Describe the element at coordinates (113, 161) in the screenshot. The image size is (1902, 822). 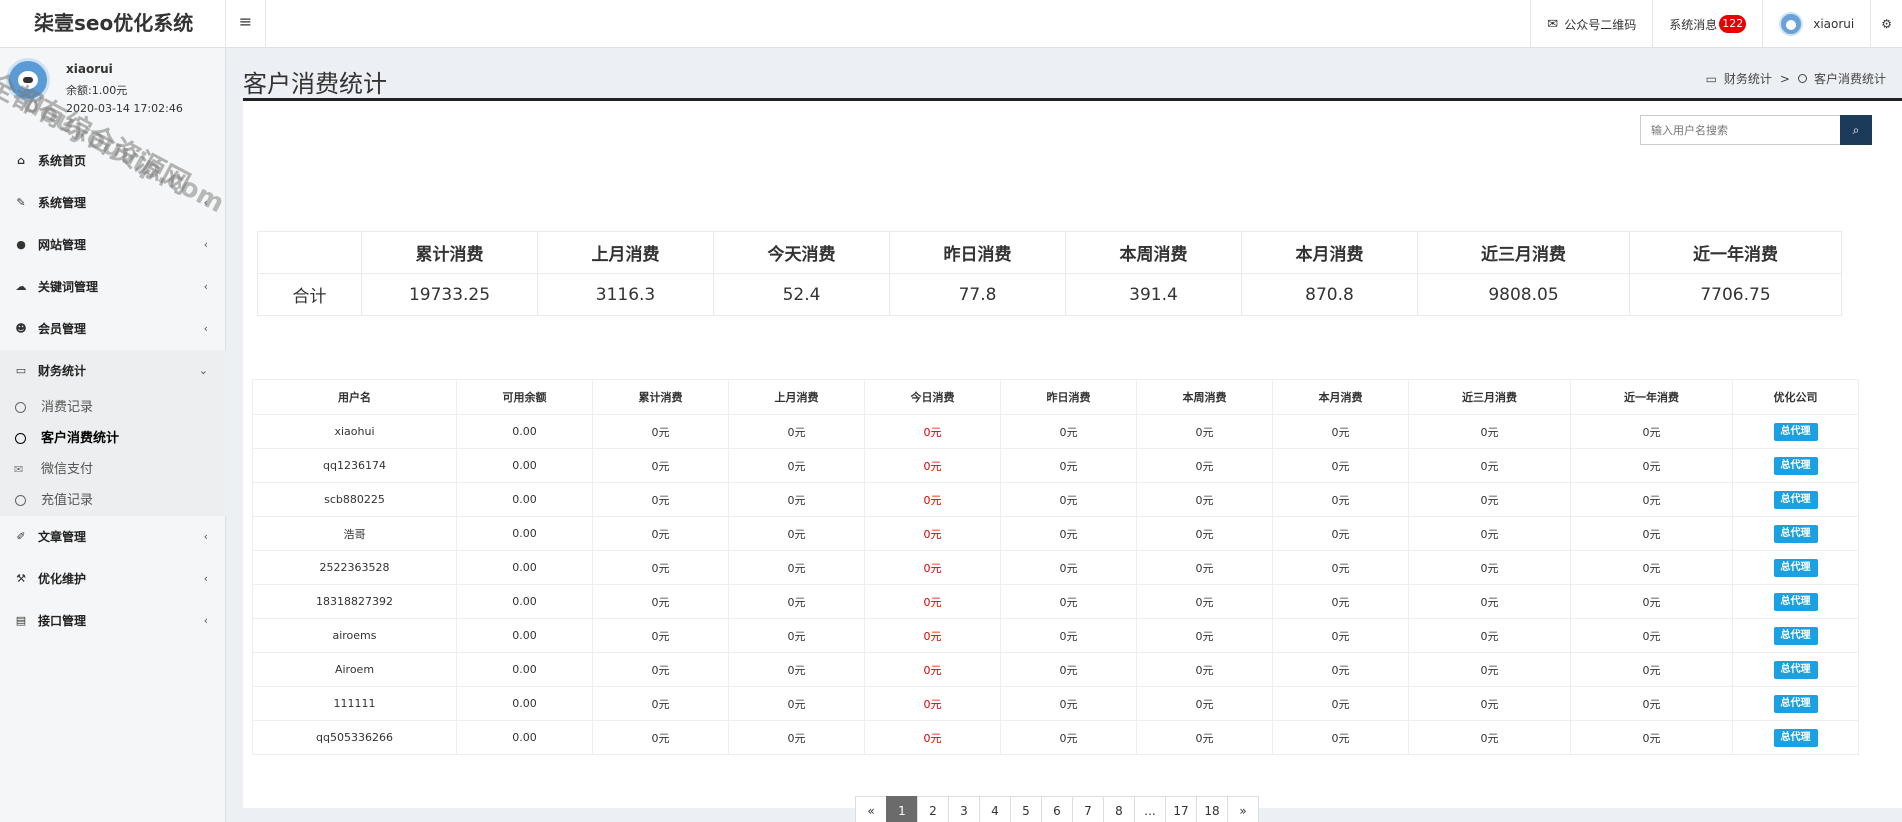
I see `sidebar-item-home: ⌂ 系统首页` at that location.